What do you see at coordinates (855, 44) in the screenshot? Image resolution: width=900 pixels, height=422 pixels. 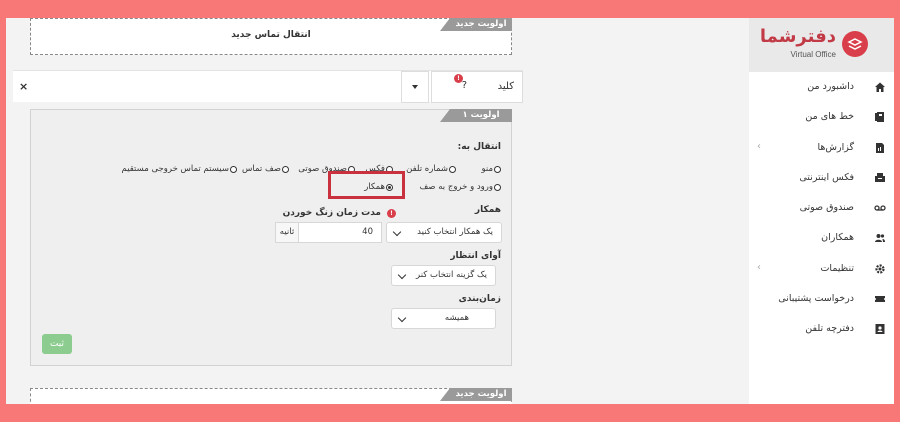 I see `logo-mark-icon` at bounding box center [855, 44].